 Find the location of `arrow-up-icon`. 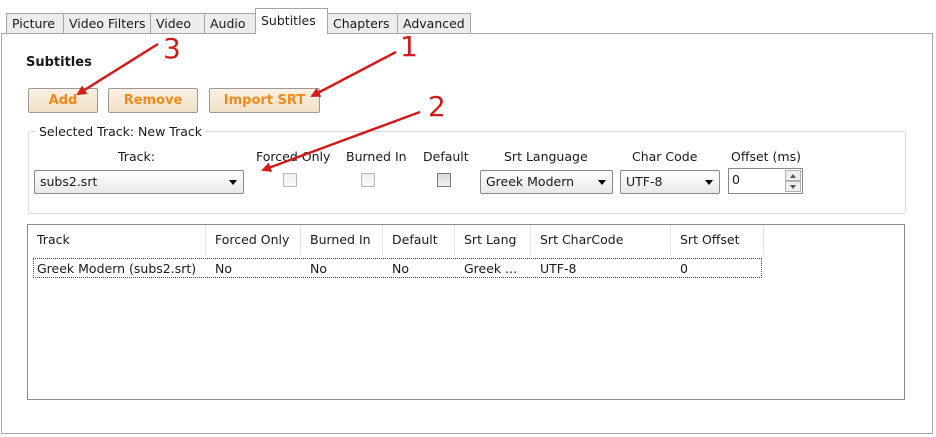

arrow-up-icon is located at coordinates (793, 176).